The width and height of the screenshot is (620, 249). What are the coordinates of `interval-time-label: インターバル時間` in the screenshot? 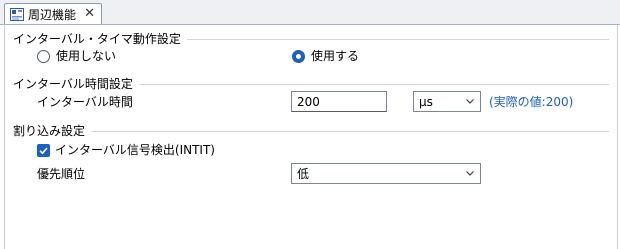 It's located at (85, 102).